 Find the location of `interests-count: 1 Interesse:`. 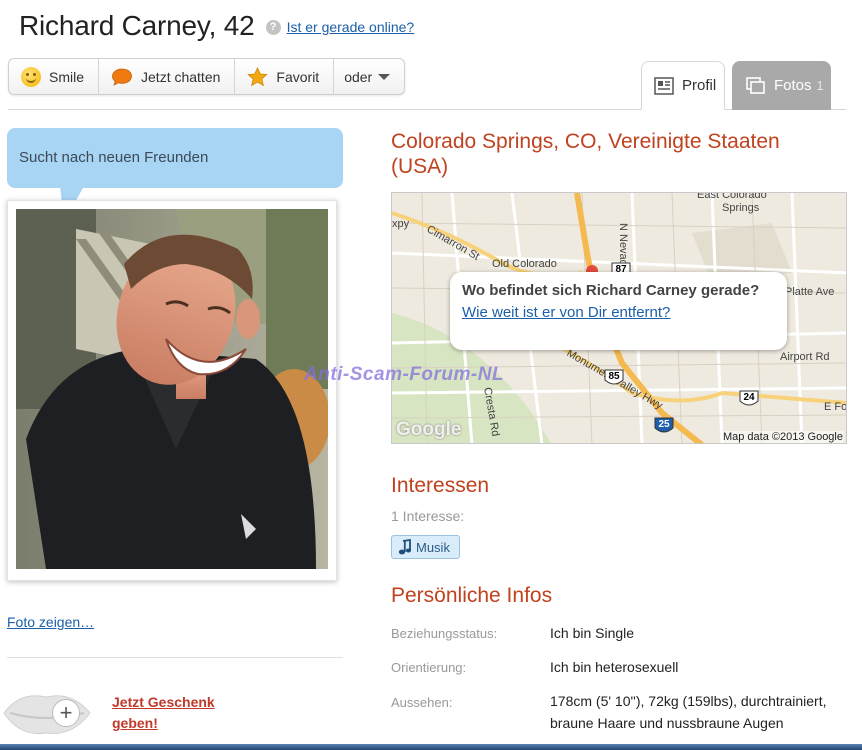

interests-count: 1 Interesse: is located at coordinates (428, 516).